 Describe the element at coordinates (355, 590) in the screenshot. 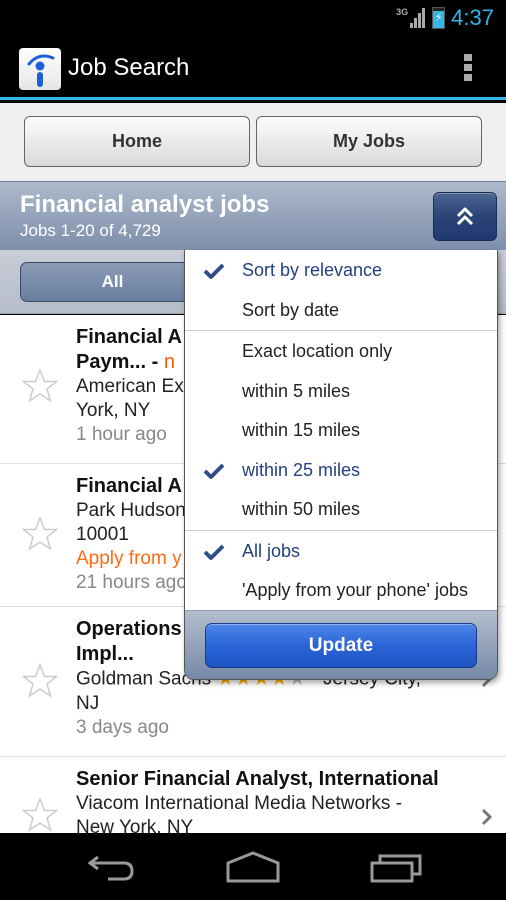

I see `popup-option-label: 'Apply from your phone' jobs` at that location.